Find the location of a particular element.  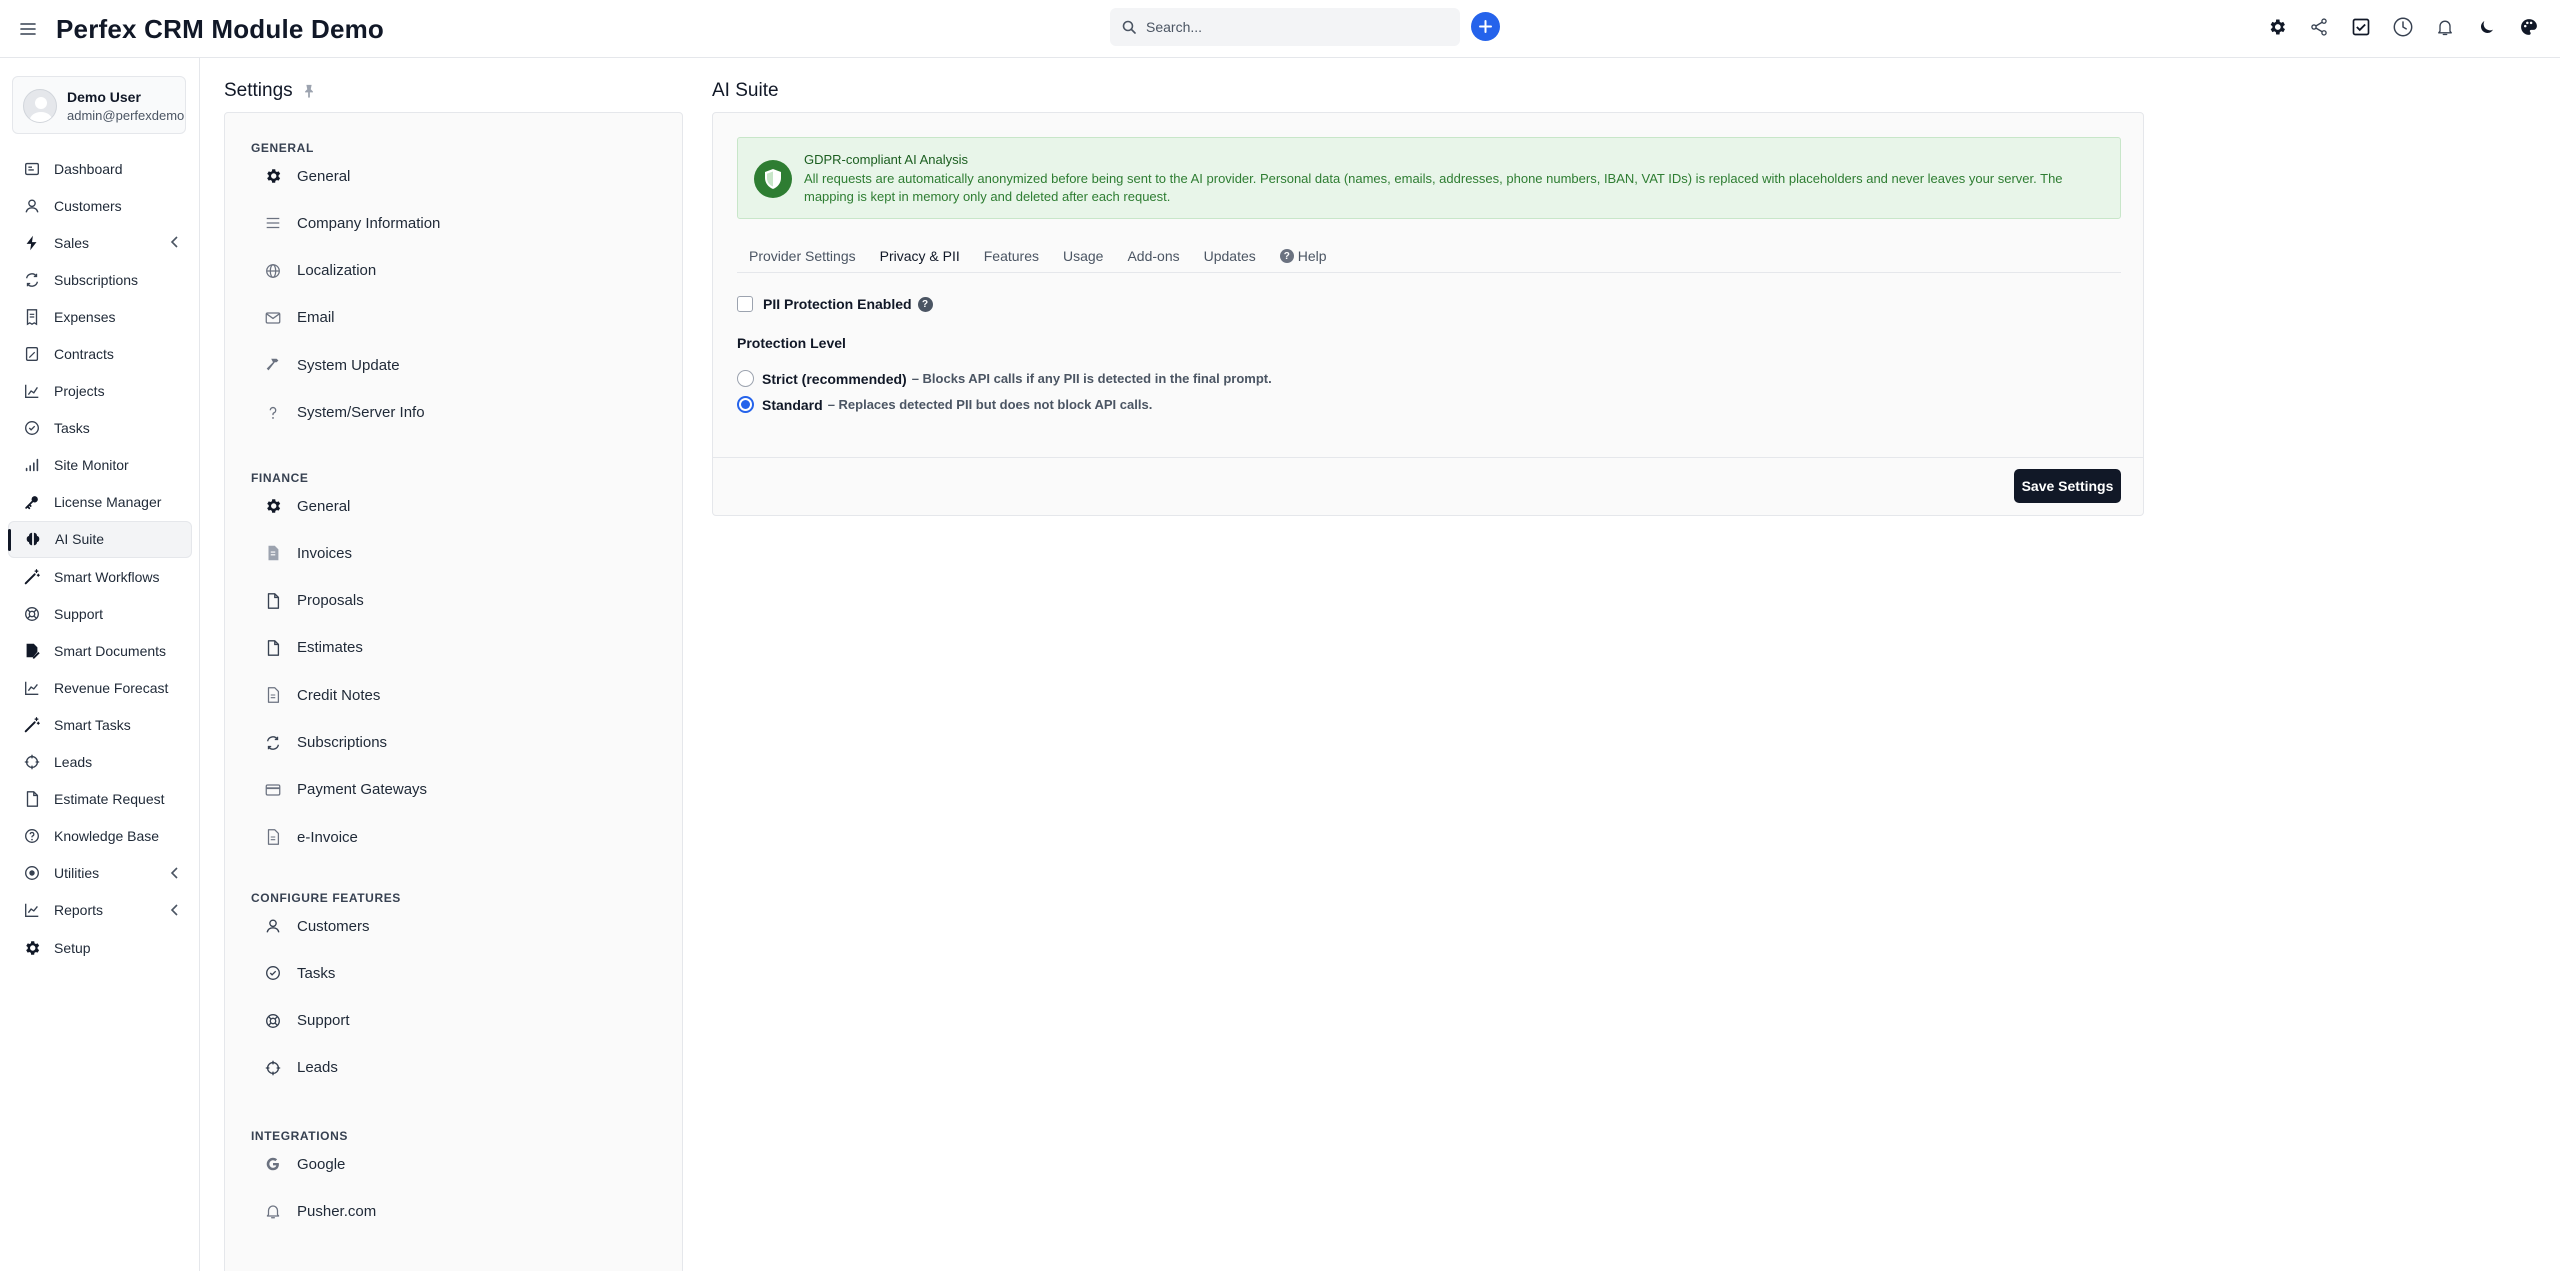

settings-item-label: Localization is located at coordinates (337, 271).